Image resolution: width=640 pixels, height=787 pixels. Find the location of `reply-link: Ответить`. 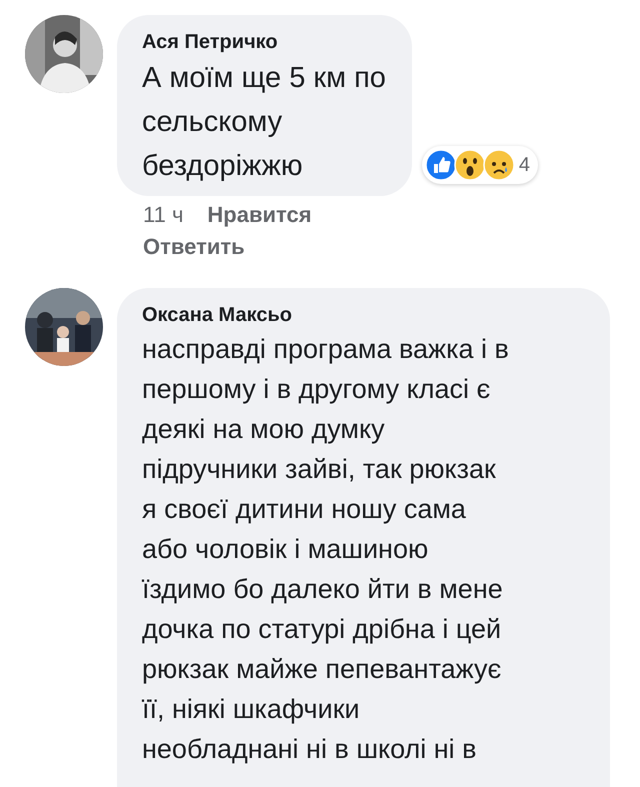

reply-link: Ответить is located at coordinates (264, 244).